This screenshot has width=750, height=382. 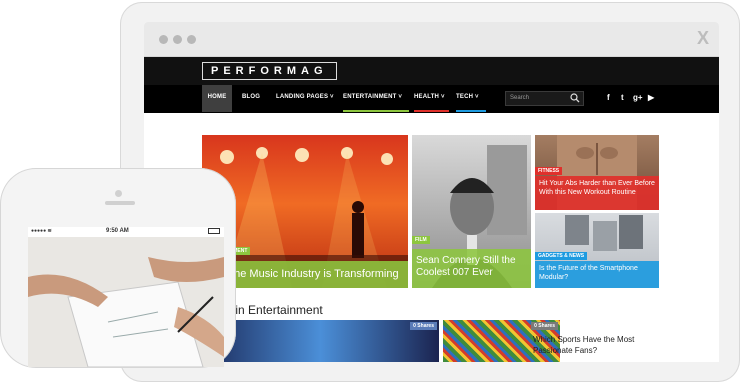 What do you see at coordinates (251, 98) in the screenshot?
I see `nav-blog: BLOG` at bounding box center [251, 98].